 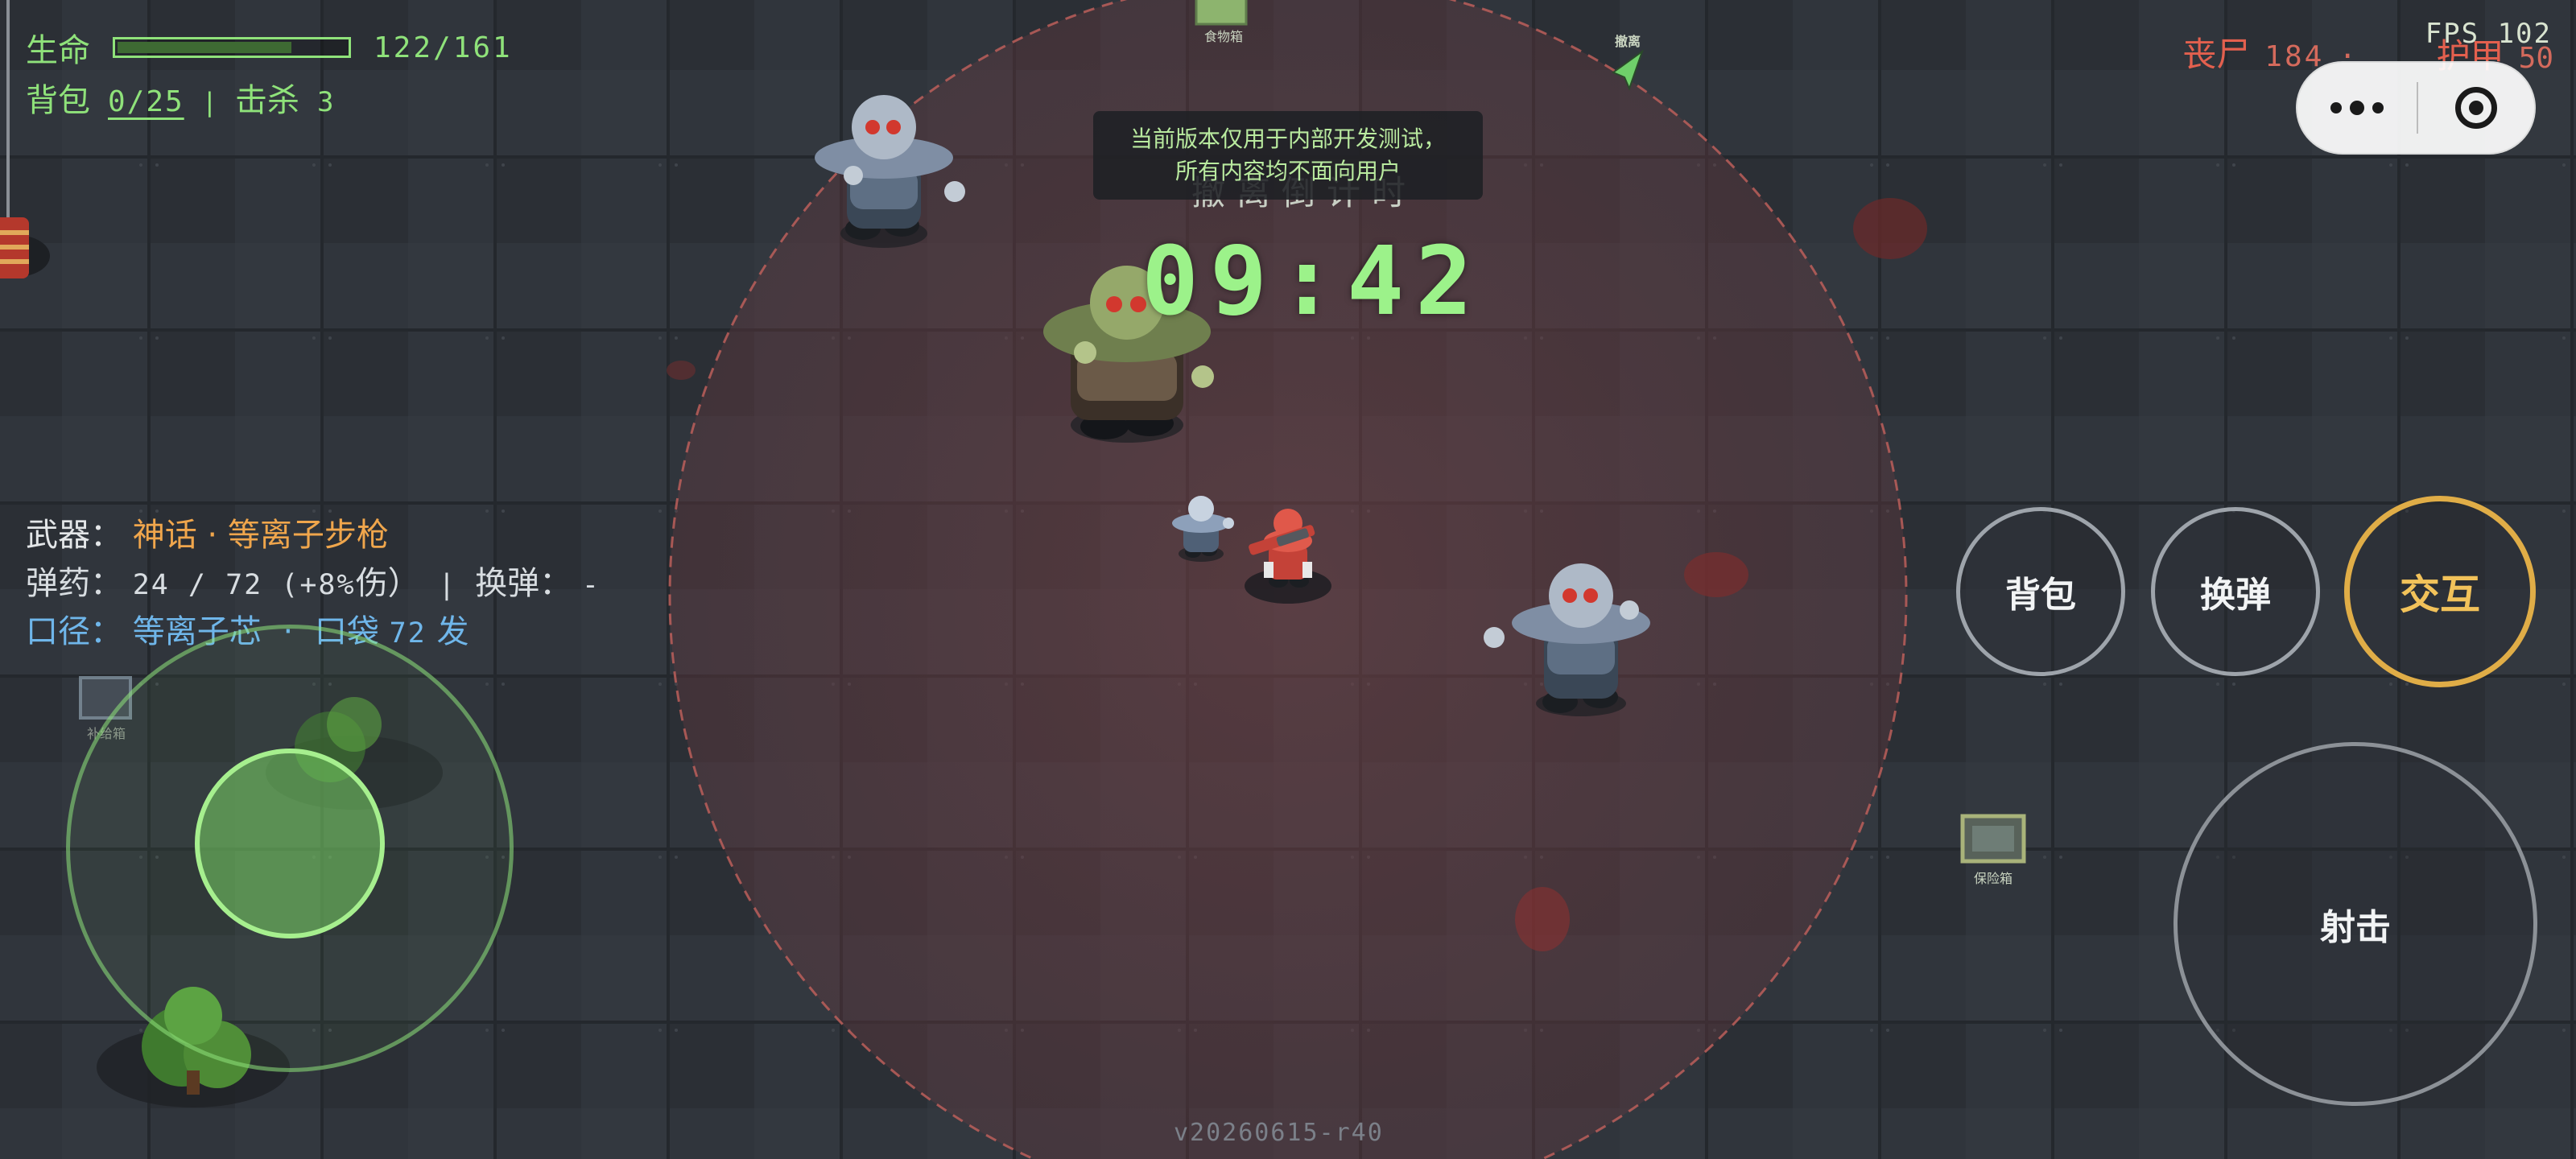 What do you see at coordinates (1279, 1133) in the screenshot?
I see `version-label: v20260615-r40` at bounding box center [1279, 1133].